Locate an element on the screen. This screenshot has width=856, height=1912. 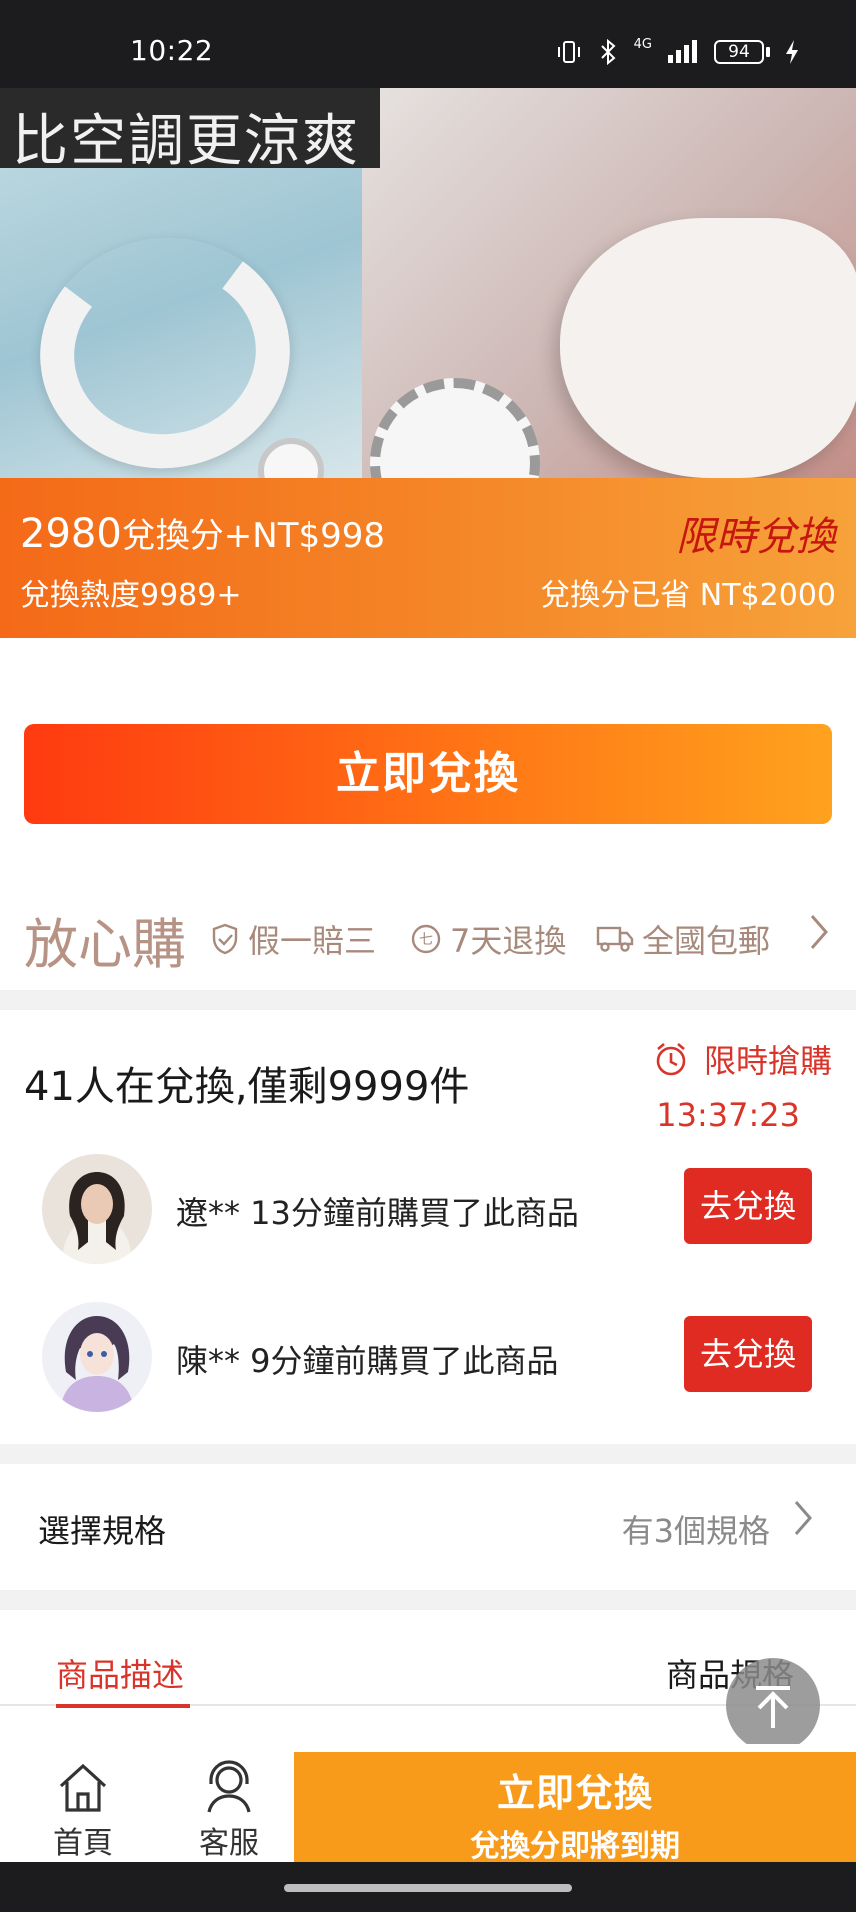
flash-sale-text: 限時搶購 is located at coordinates (767, 1061).